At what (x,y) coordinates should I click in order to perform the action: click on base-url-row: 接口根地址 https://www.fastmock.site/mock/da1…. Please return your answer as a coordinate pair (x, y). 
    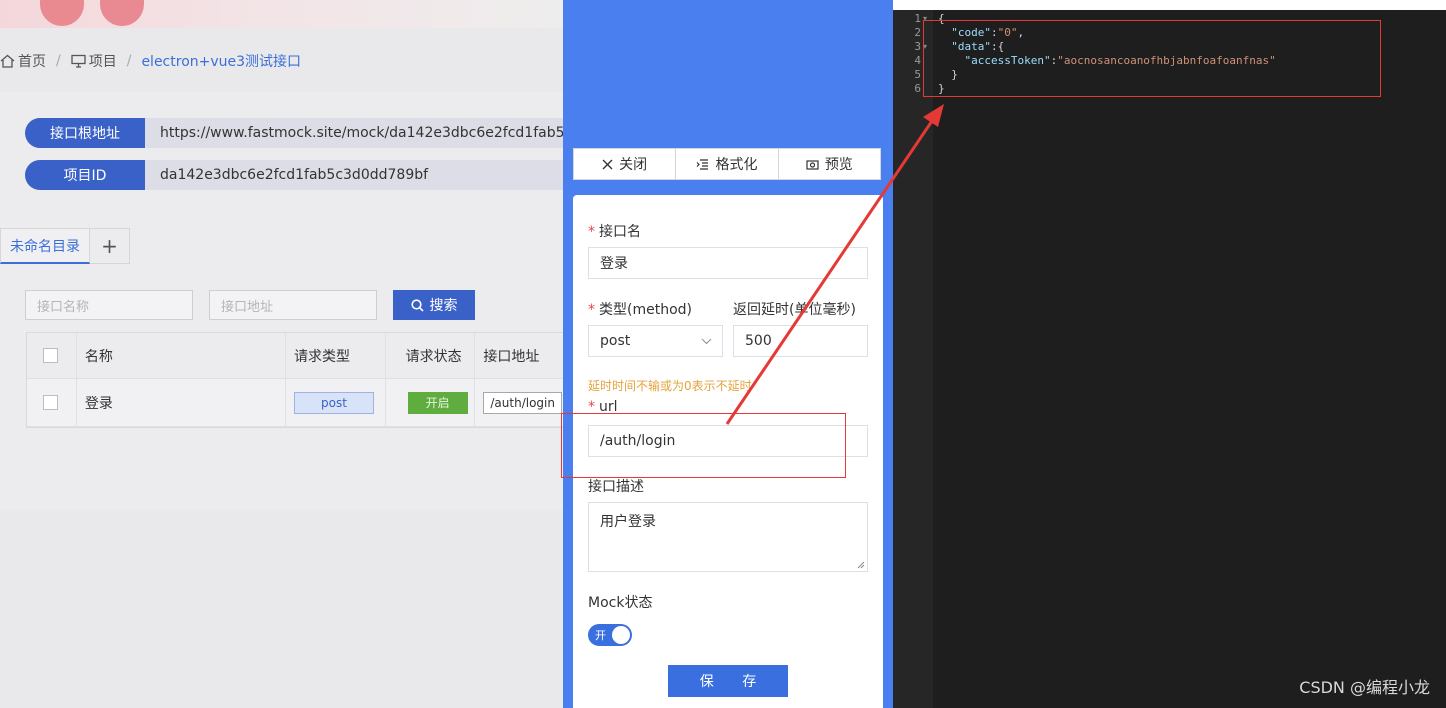
    Looking at the image, I should click on (305, 133).